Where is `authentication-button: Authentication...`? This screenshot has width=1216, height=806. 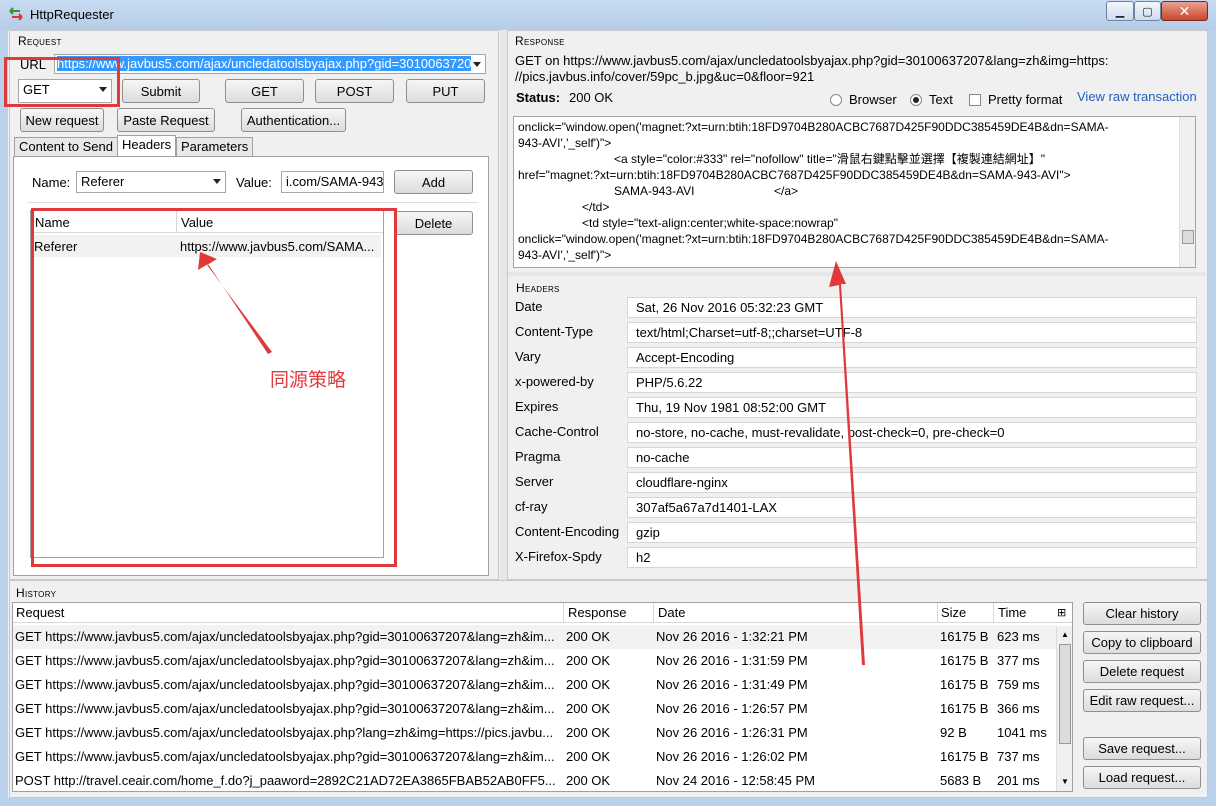
authentication-button: Authentication... is located at coordinates (293, 120).